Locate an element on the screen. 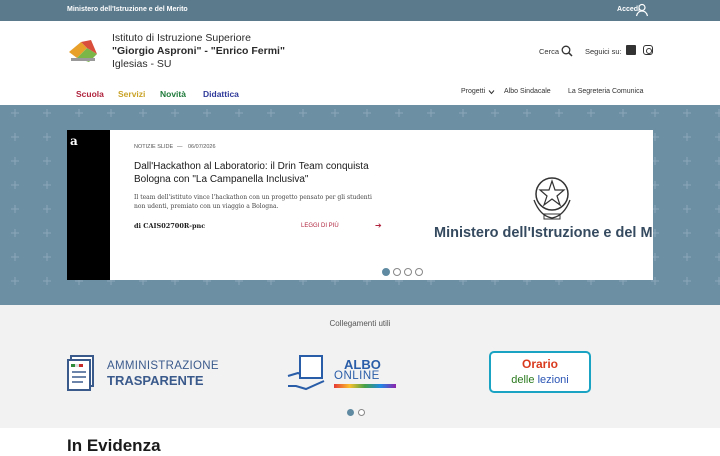 This screenshot has height=456, width=720. ministry-link: Ministero dell'Istruzione e del Merito is located at coordinates (127, 9).